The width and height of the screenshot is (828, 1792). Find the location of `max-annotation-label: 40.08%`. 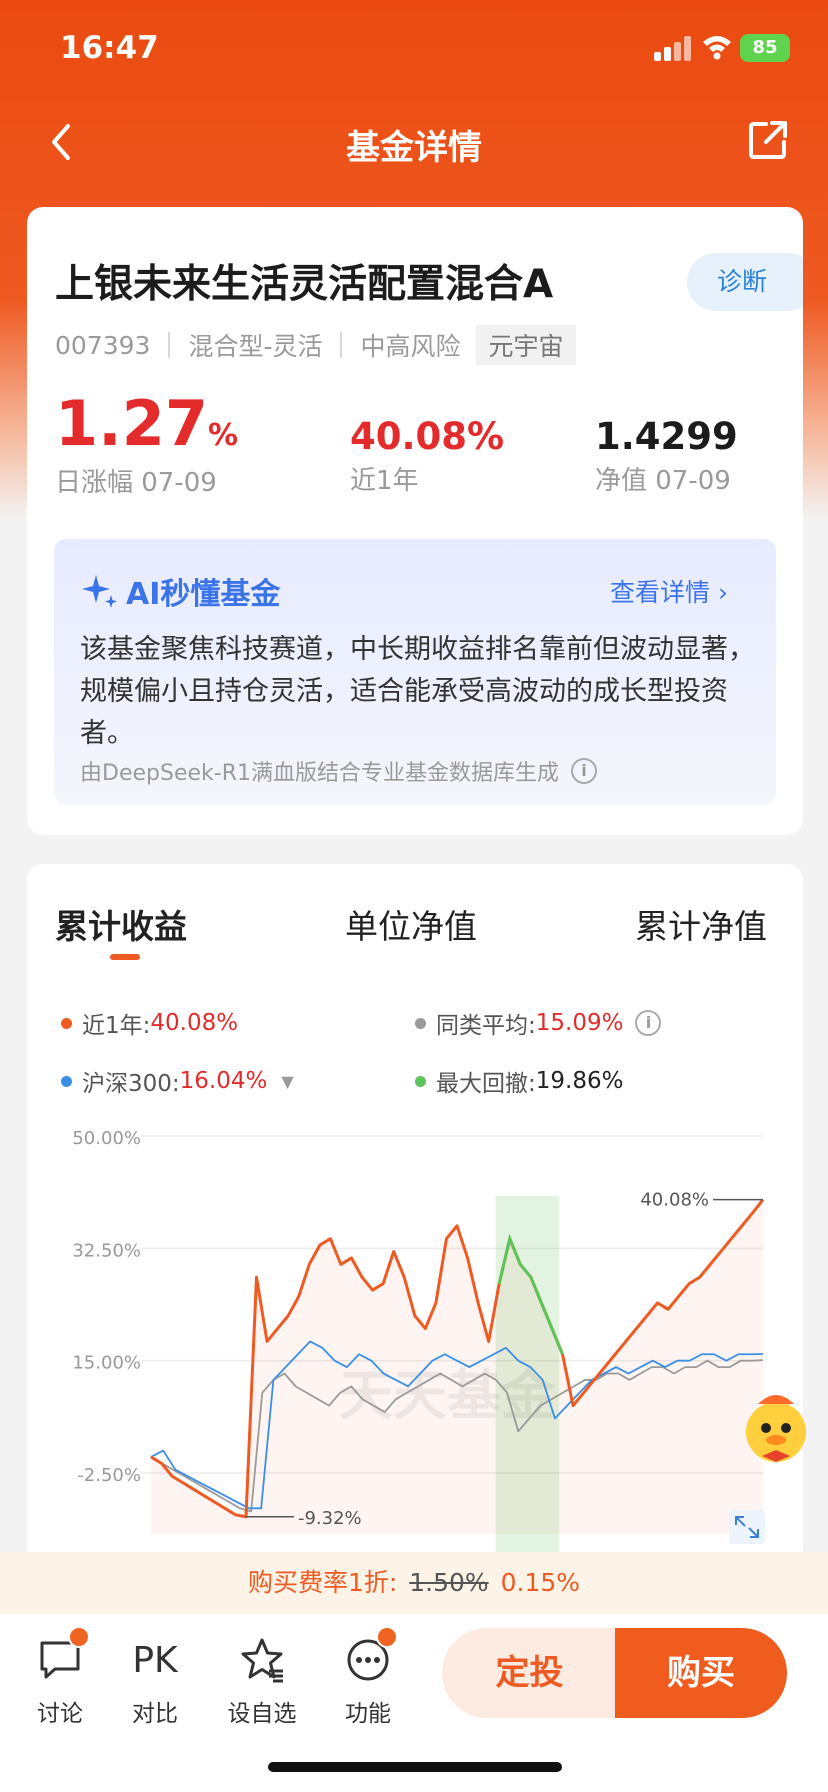

max-annotation-label: 40.08% is located at coordinates (674, 1200).